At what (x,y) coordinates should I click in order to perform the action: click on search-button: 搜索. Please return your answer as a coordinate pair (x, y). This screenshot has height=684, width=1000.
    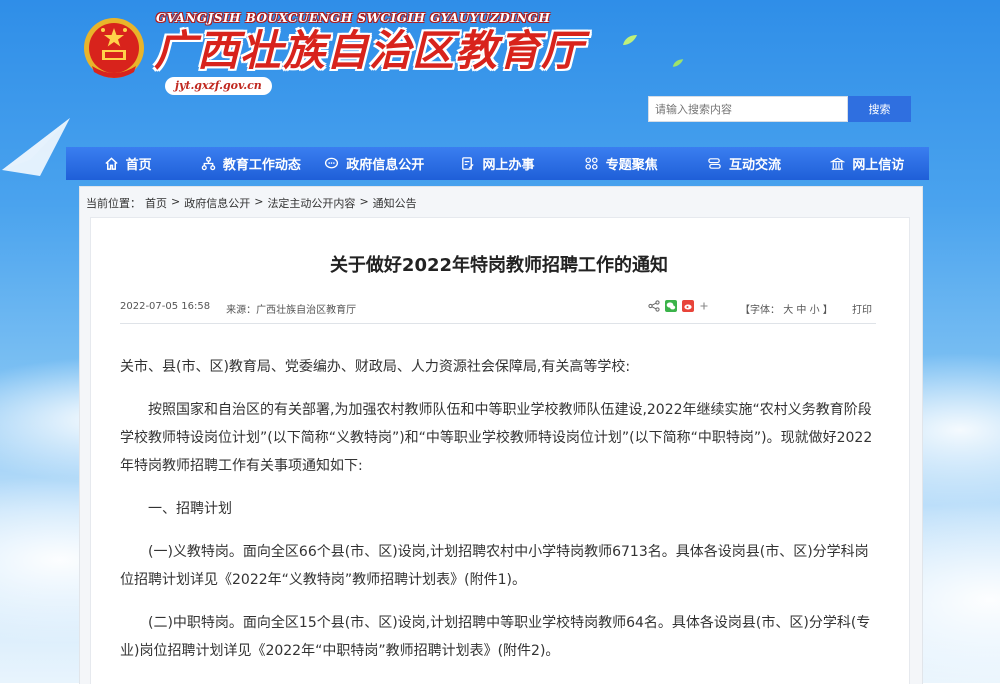
    Looking at the image, I should click on (879, 109).